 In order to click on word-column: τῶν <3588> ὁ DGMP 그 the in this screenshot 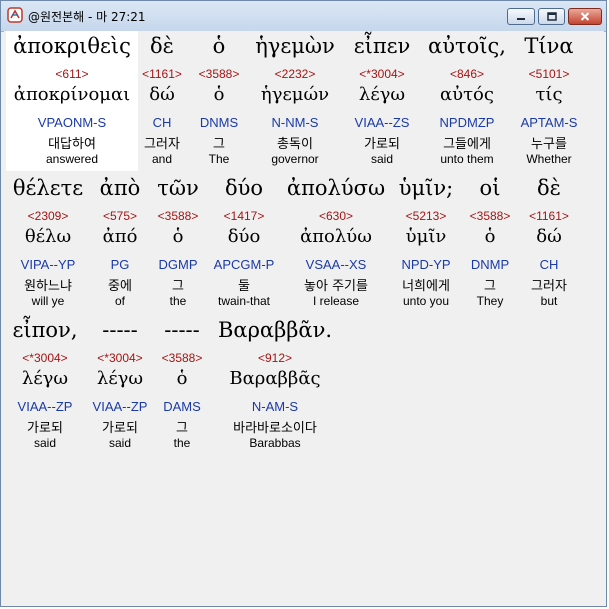, I will do `click(178, 246)`.